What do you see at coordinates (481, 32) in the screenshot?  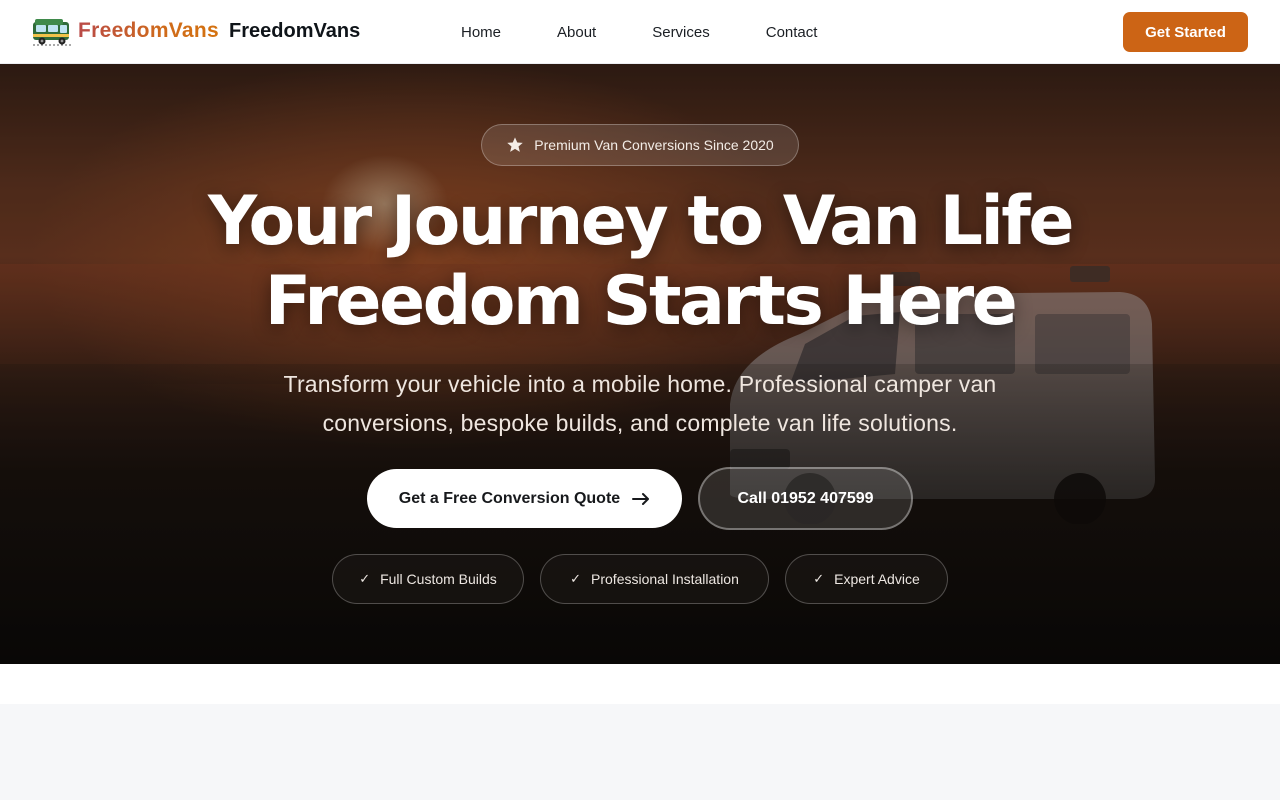 I see `nav-link-home: Home` at bounding box center [481, 32].